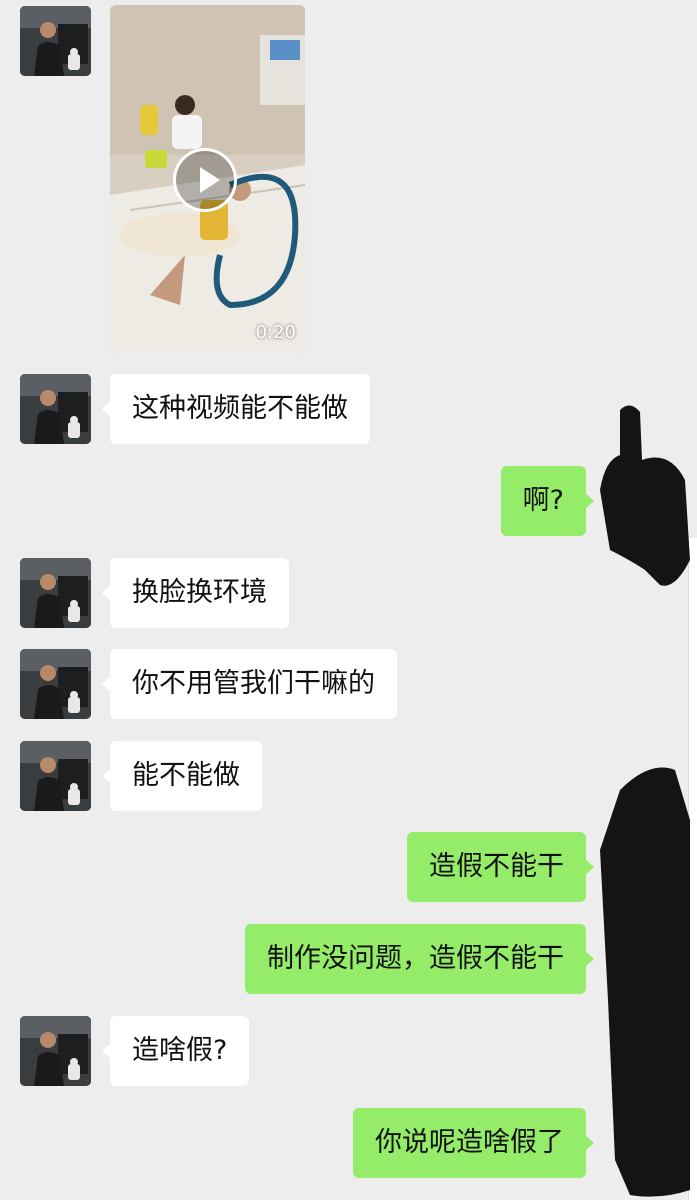 The image size is (697, 1200). I want to click on message-bubble-outgoing: 制作没问题，造假不能干, so click(419, 959).